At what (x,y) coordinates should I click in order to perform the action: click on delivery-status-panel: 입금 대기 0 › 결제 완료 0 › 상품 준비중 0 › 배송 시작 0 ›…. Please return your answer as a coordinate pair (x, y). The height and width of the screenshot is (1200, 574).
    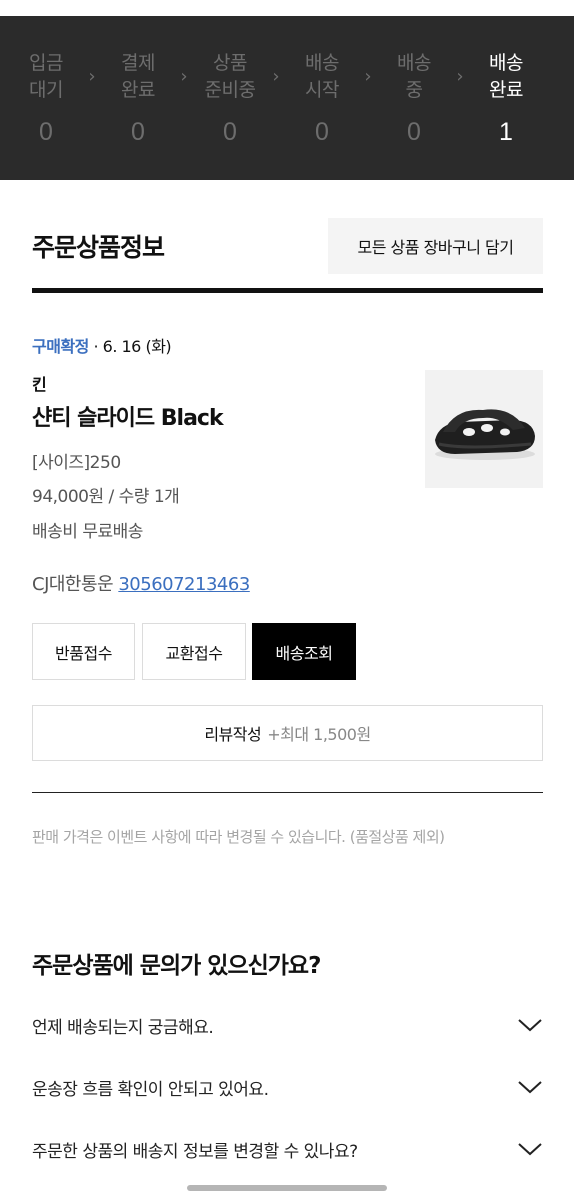
    Looking at the image, I should click on (287, 98).